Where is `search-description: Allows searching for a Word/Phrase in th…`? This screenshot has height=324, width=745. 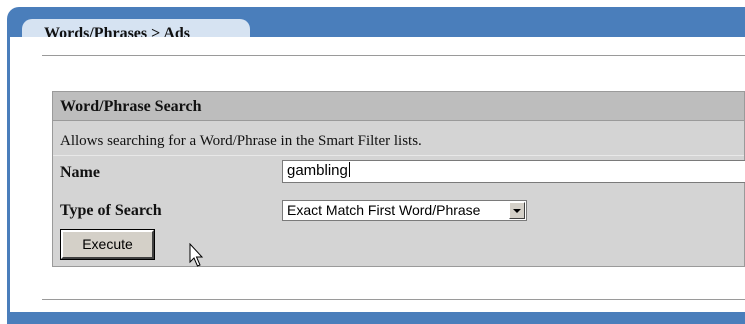 search-description: Allows searching for a Word/Phrase in th… is located at coordinates (241, 141).